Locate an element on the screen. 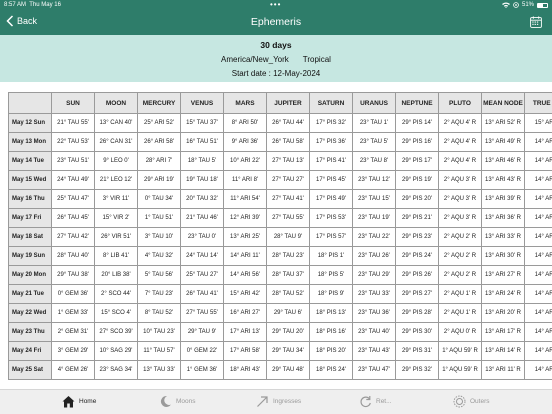  date-cell: May 12 Sun is located at coordinates (30, 123).